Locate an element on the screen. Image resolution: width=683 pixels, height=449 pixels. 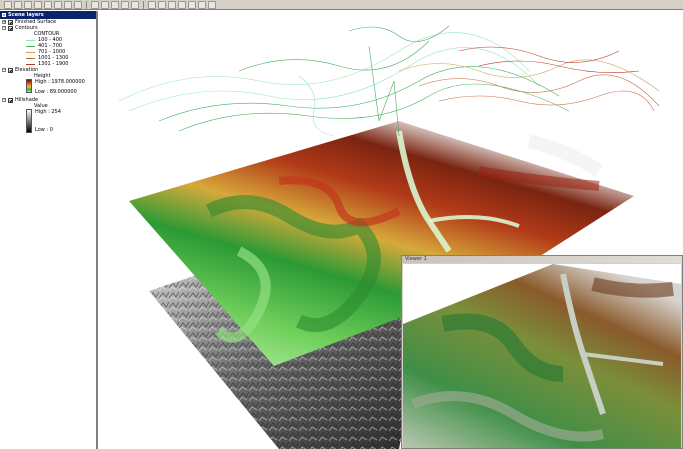
contour-class-label: 1301 - 1900 is located at coordinates (53, 64).